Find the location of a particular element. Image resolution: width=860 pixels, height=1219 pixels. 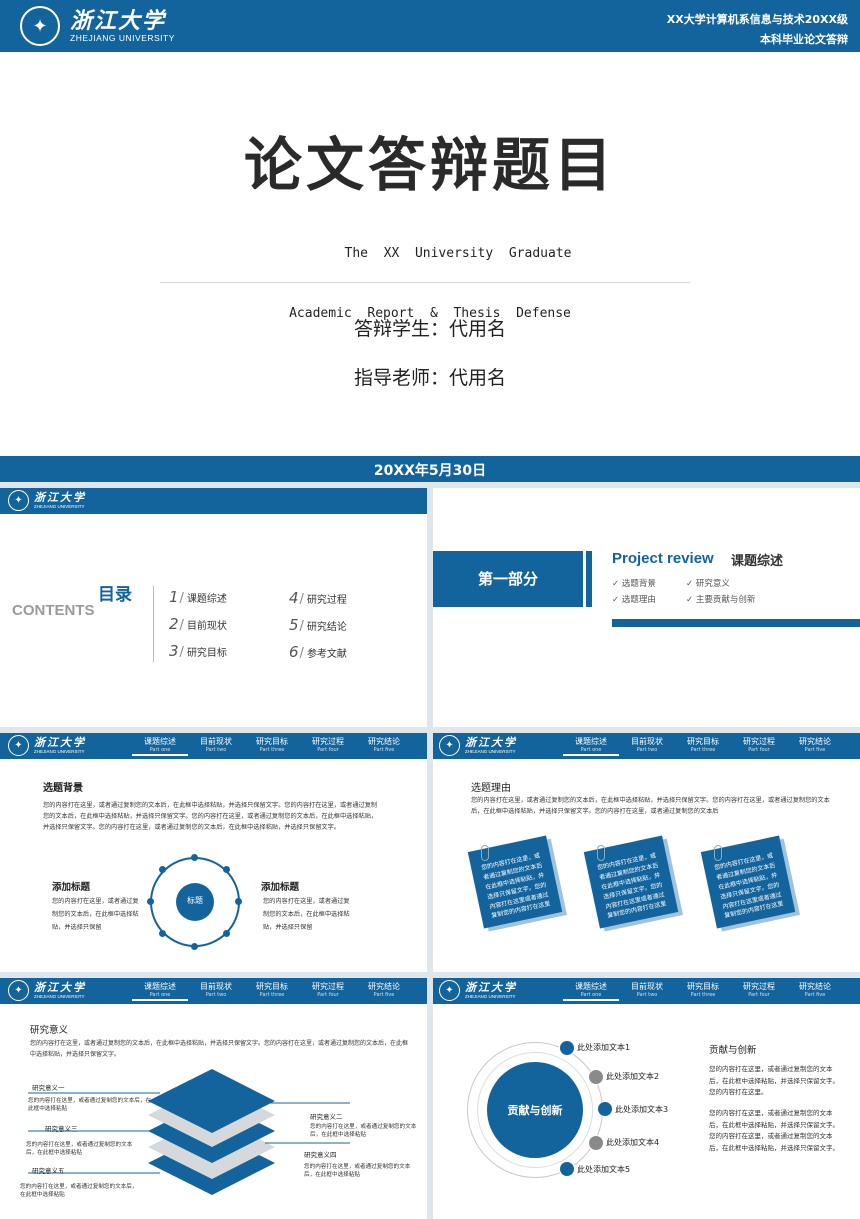

contents-number: 6 is located at coordinates (294, 652).